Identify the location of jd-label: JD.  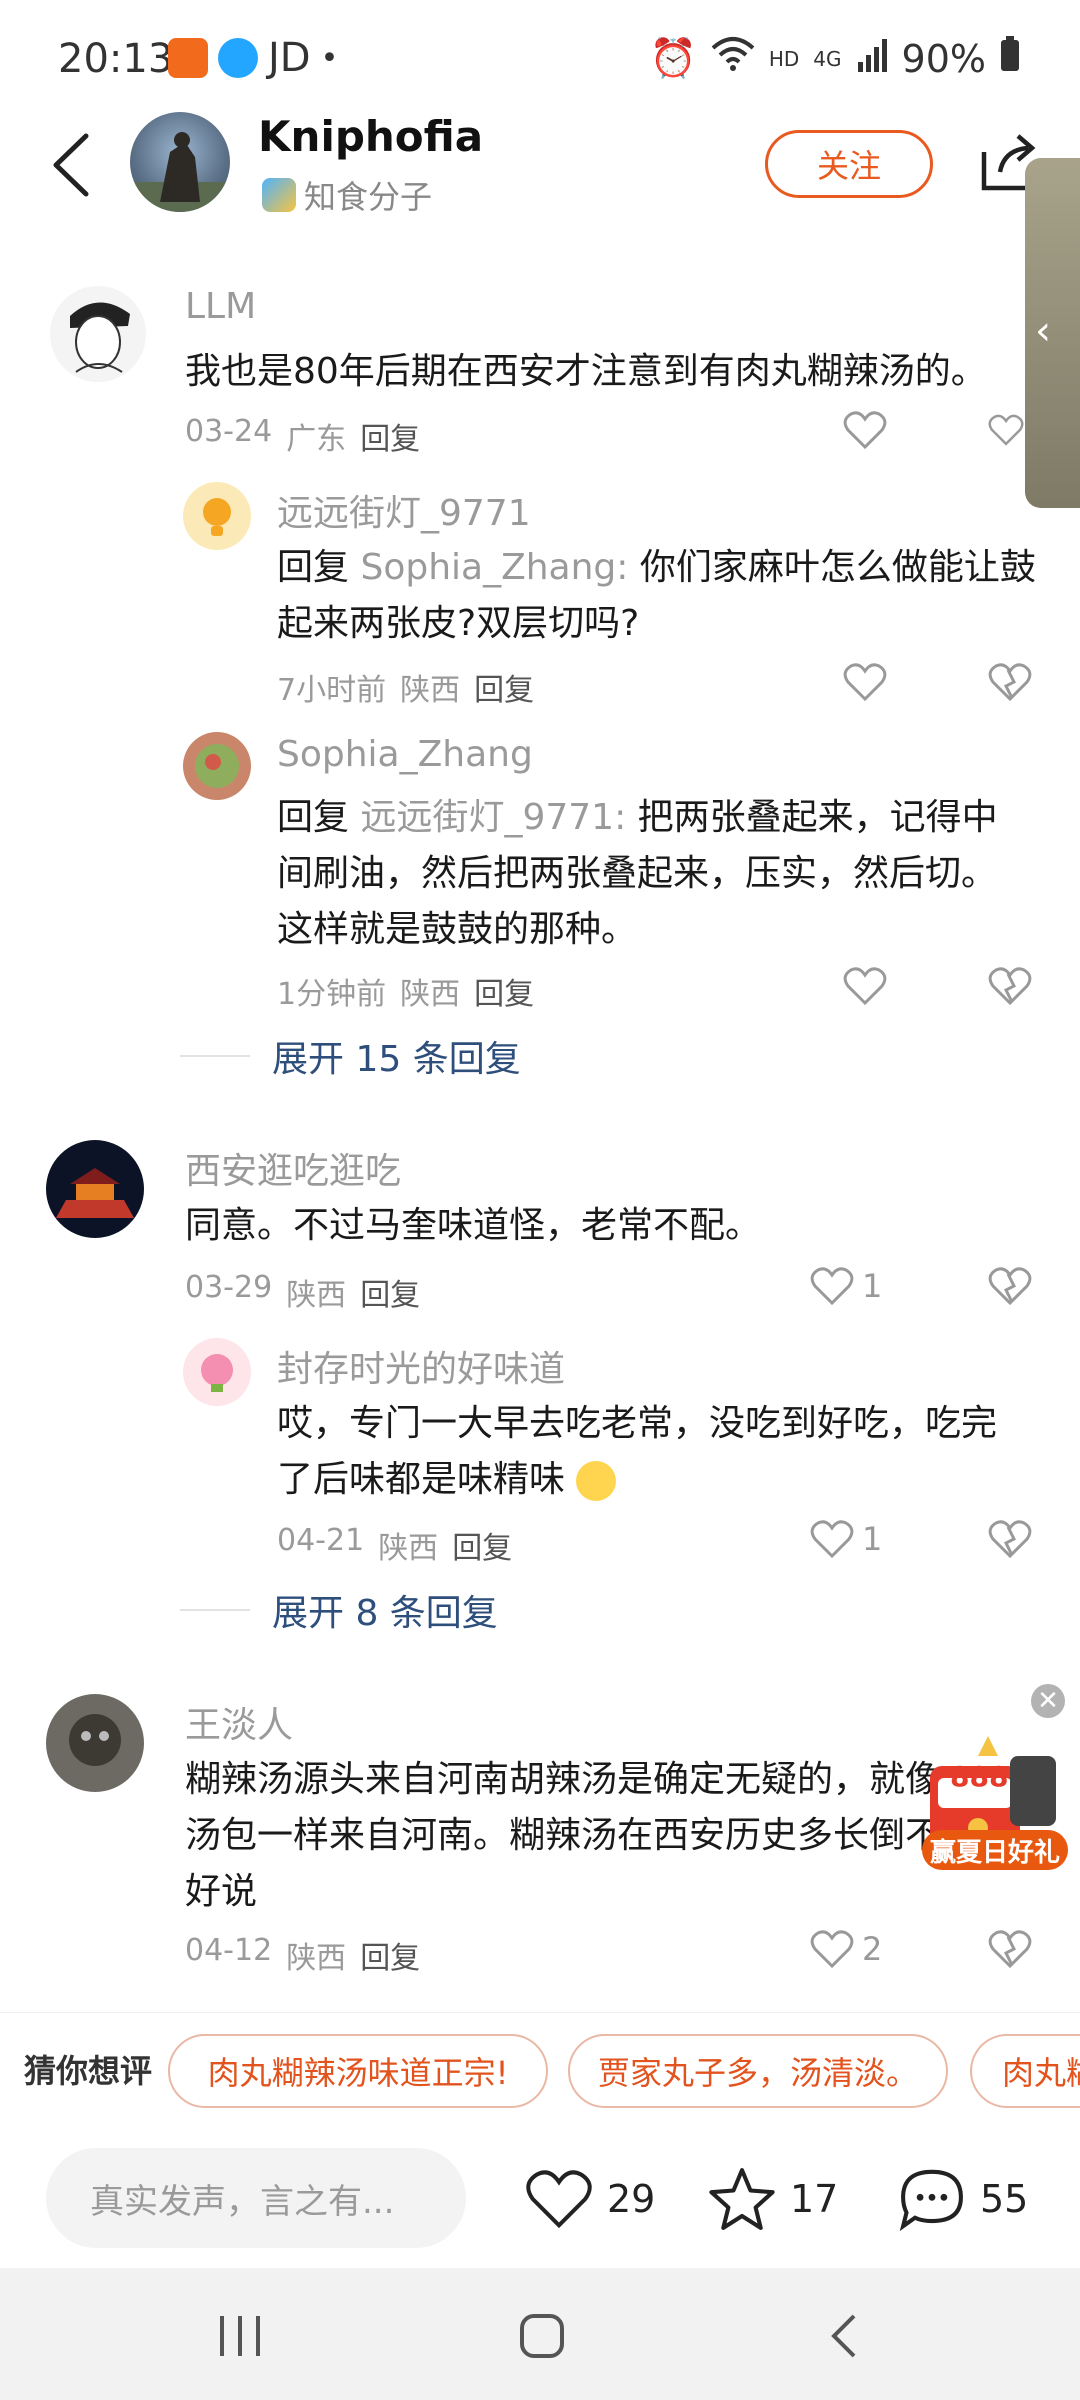
(289, 58).